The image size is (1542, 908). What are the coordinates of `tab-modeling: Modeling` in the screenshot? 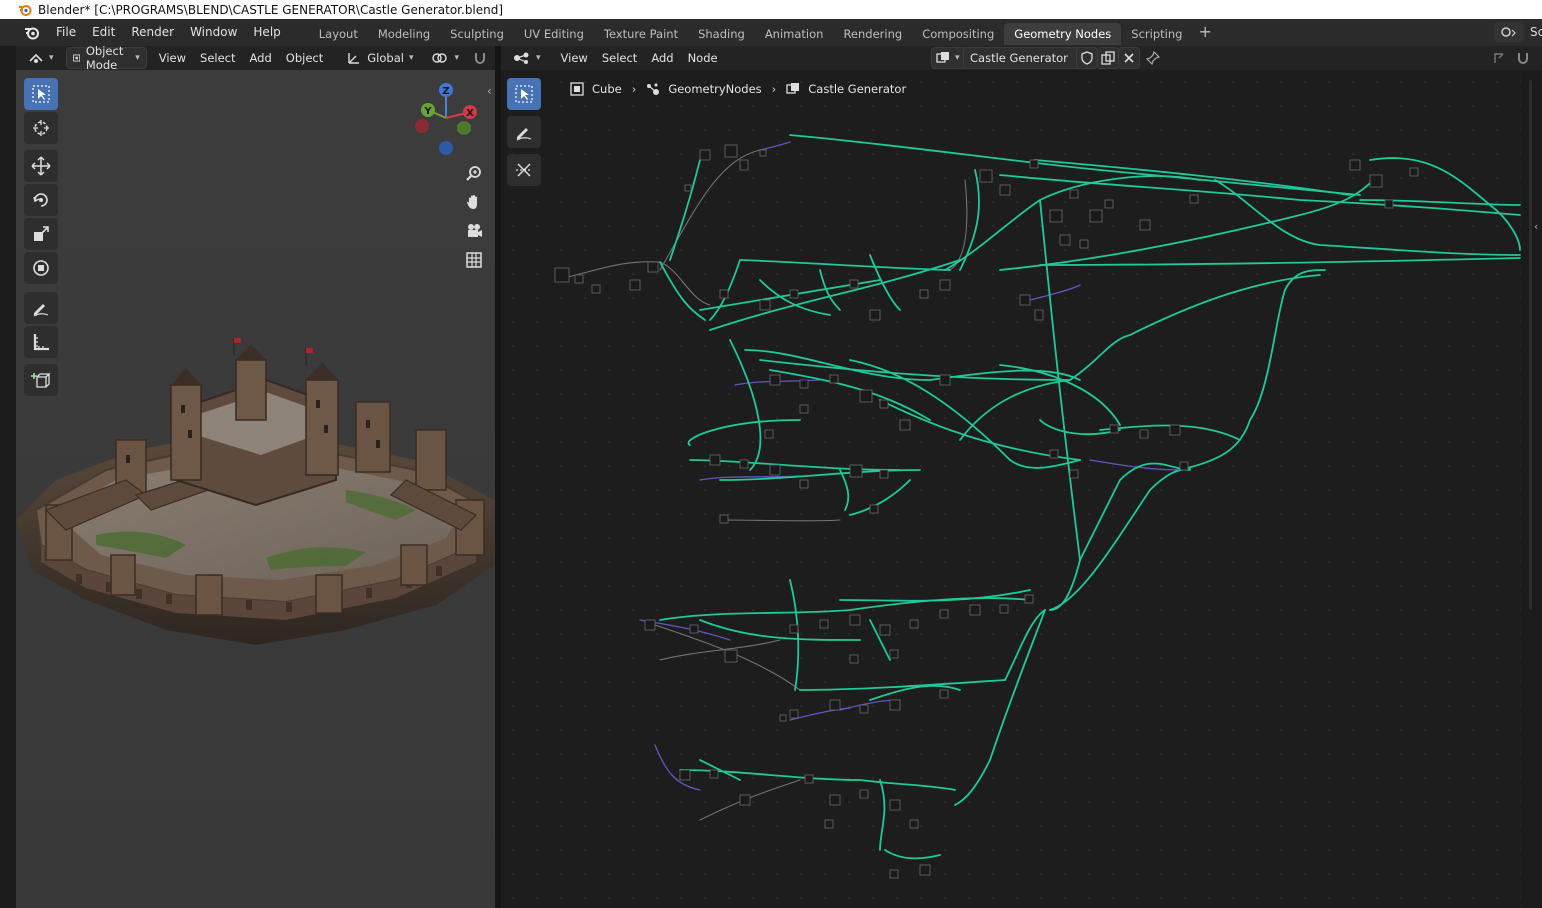 It's located at (404, 34).